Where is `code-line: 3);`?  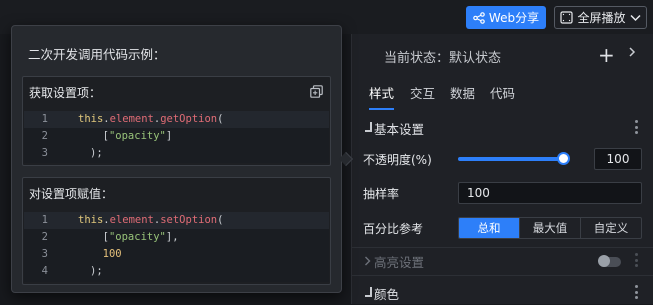 code-line: 3); is located at coordinates (176, 153).